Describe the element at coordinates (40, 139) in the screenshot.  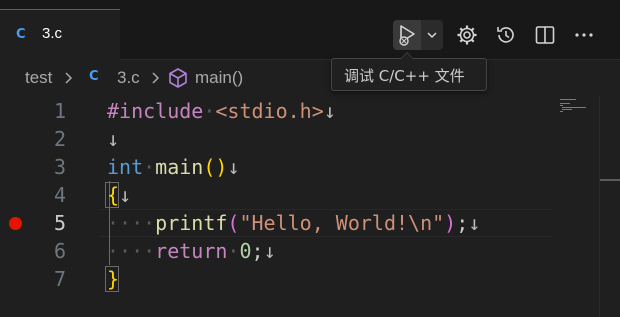
I see `gutter-line: 2` at that location.